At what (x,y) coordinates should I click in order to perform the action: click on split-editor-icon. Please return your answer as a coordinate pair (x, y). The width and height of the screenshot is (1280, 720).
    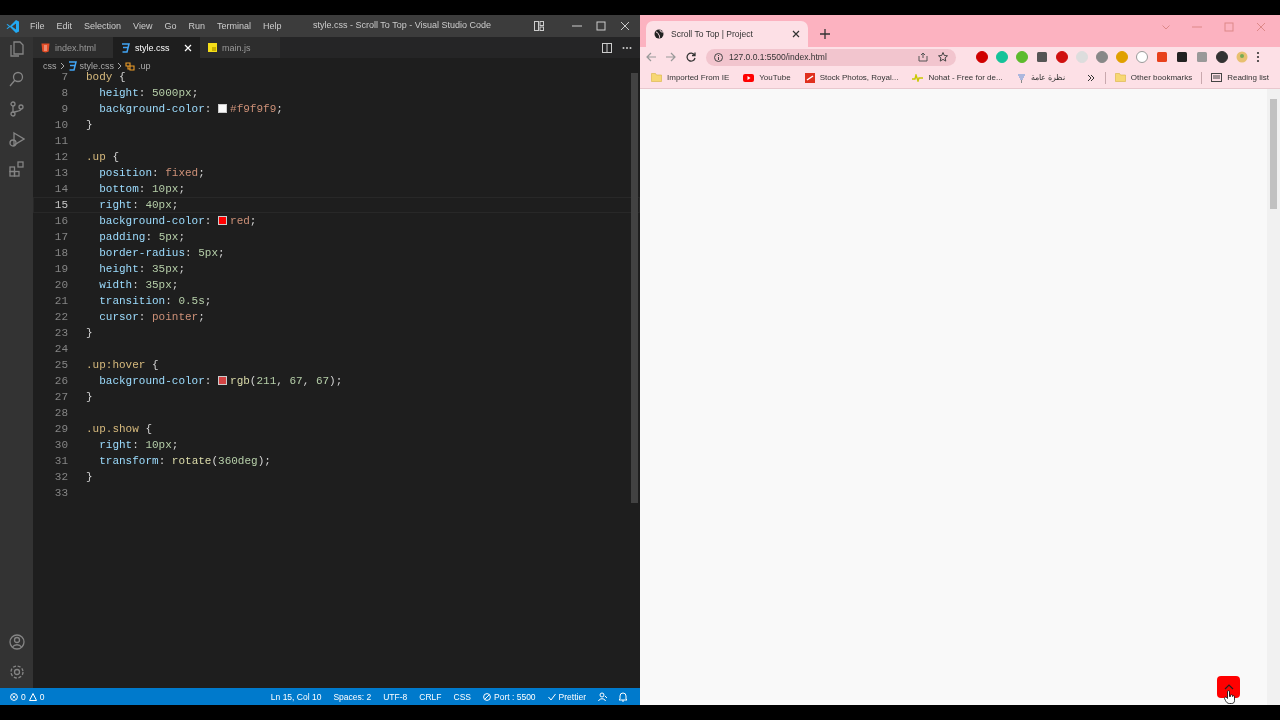
    Looking at the image, I should click on (607, 47).